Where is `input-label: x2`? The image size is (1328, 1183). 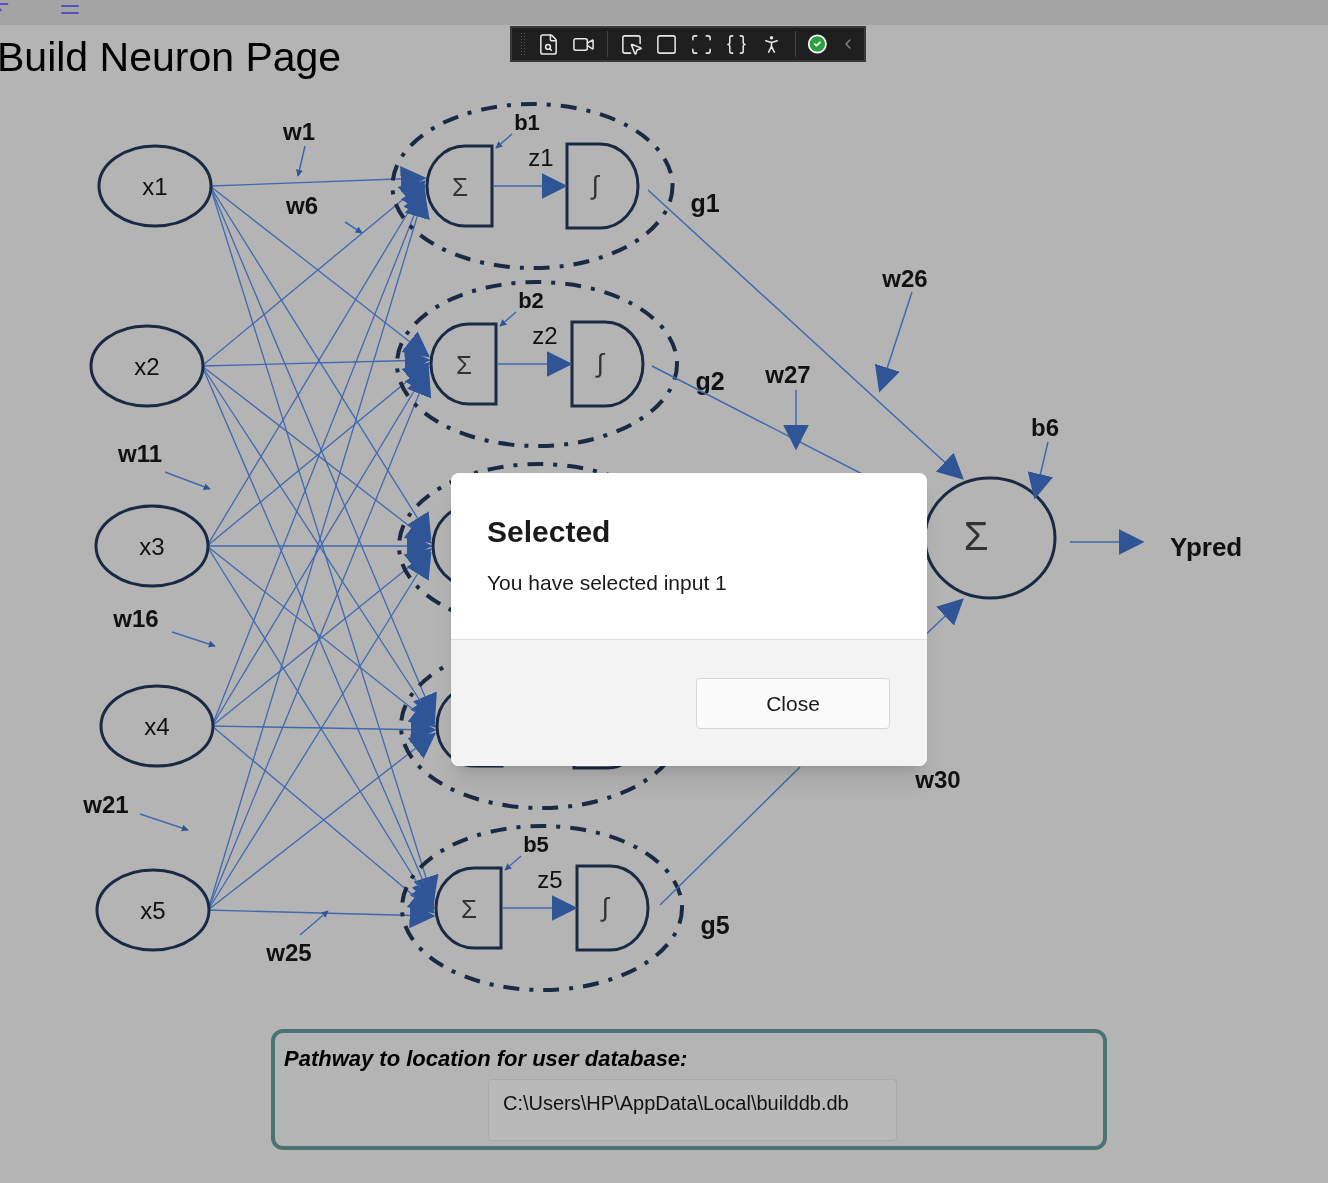
input-label: x2 is located at coordinates (147, 366).